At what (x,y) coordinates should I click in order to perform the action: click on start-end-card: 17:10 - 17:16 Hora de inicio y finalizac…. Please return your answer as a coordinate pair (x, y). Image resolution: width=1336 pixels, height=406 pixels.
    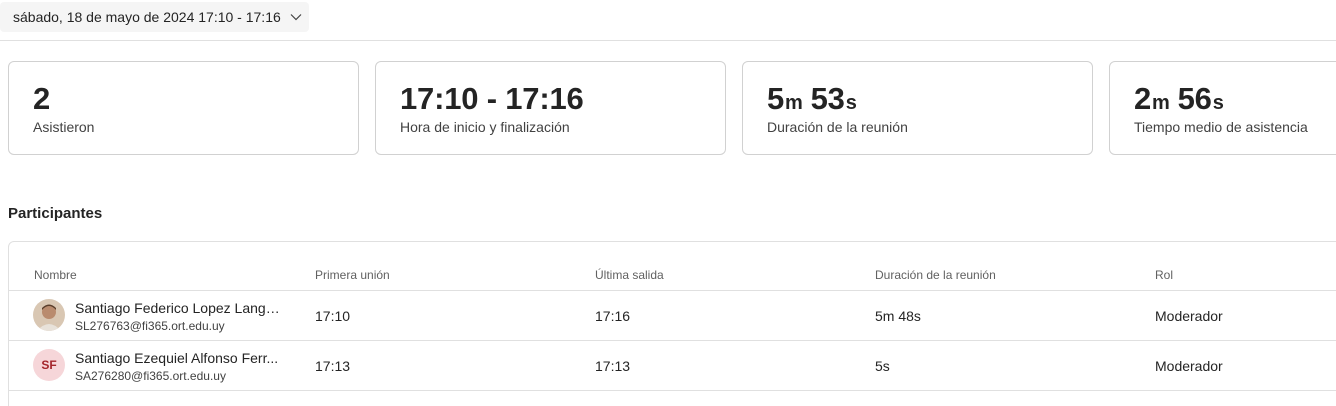
    Looking at the image, I should click on (550, 108).